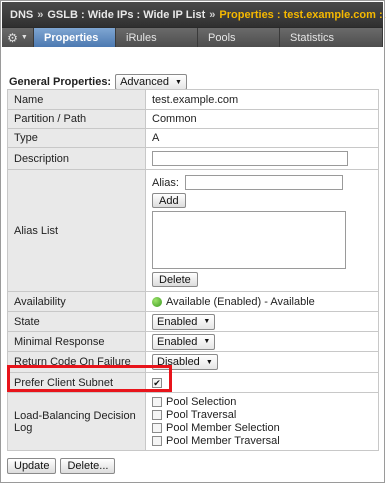  What do you see at coordinates (76, 382) in the screenshot?
I see `prefer-client-subnet-label: Prefer Client Subnet` at bounding box center [76, 382].